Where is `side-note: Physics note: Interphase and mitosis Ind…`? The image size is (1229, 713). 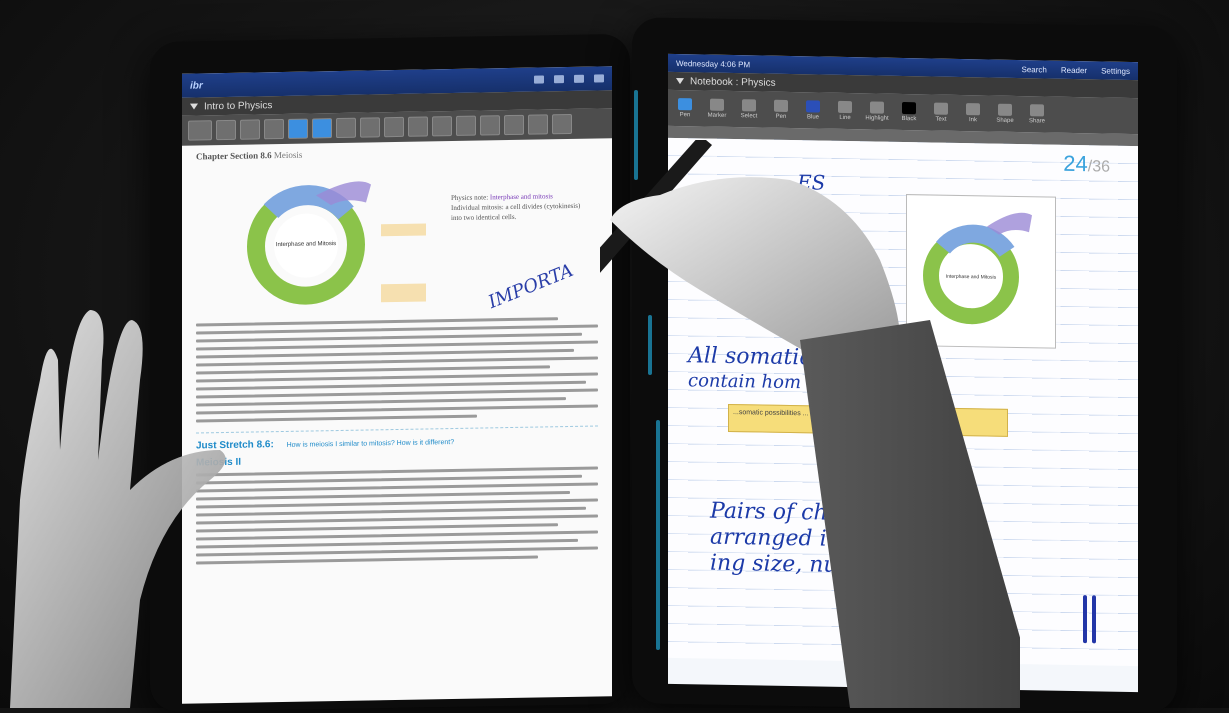 side-note: Physics note: Interphase and mitosis Ind… is located at coordinates (516, 207).